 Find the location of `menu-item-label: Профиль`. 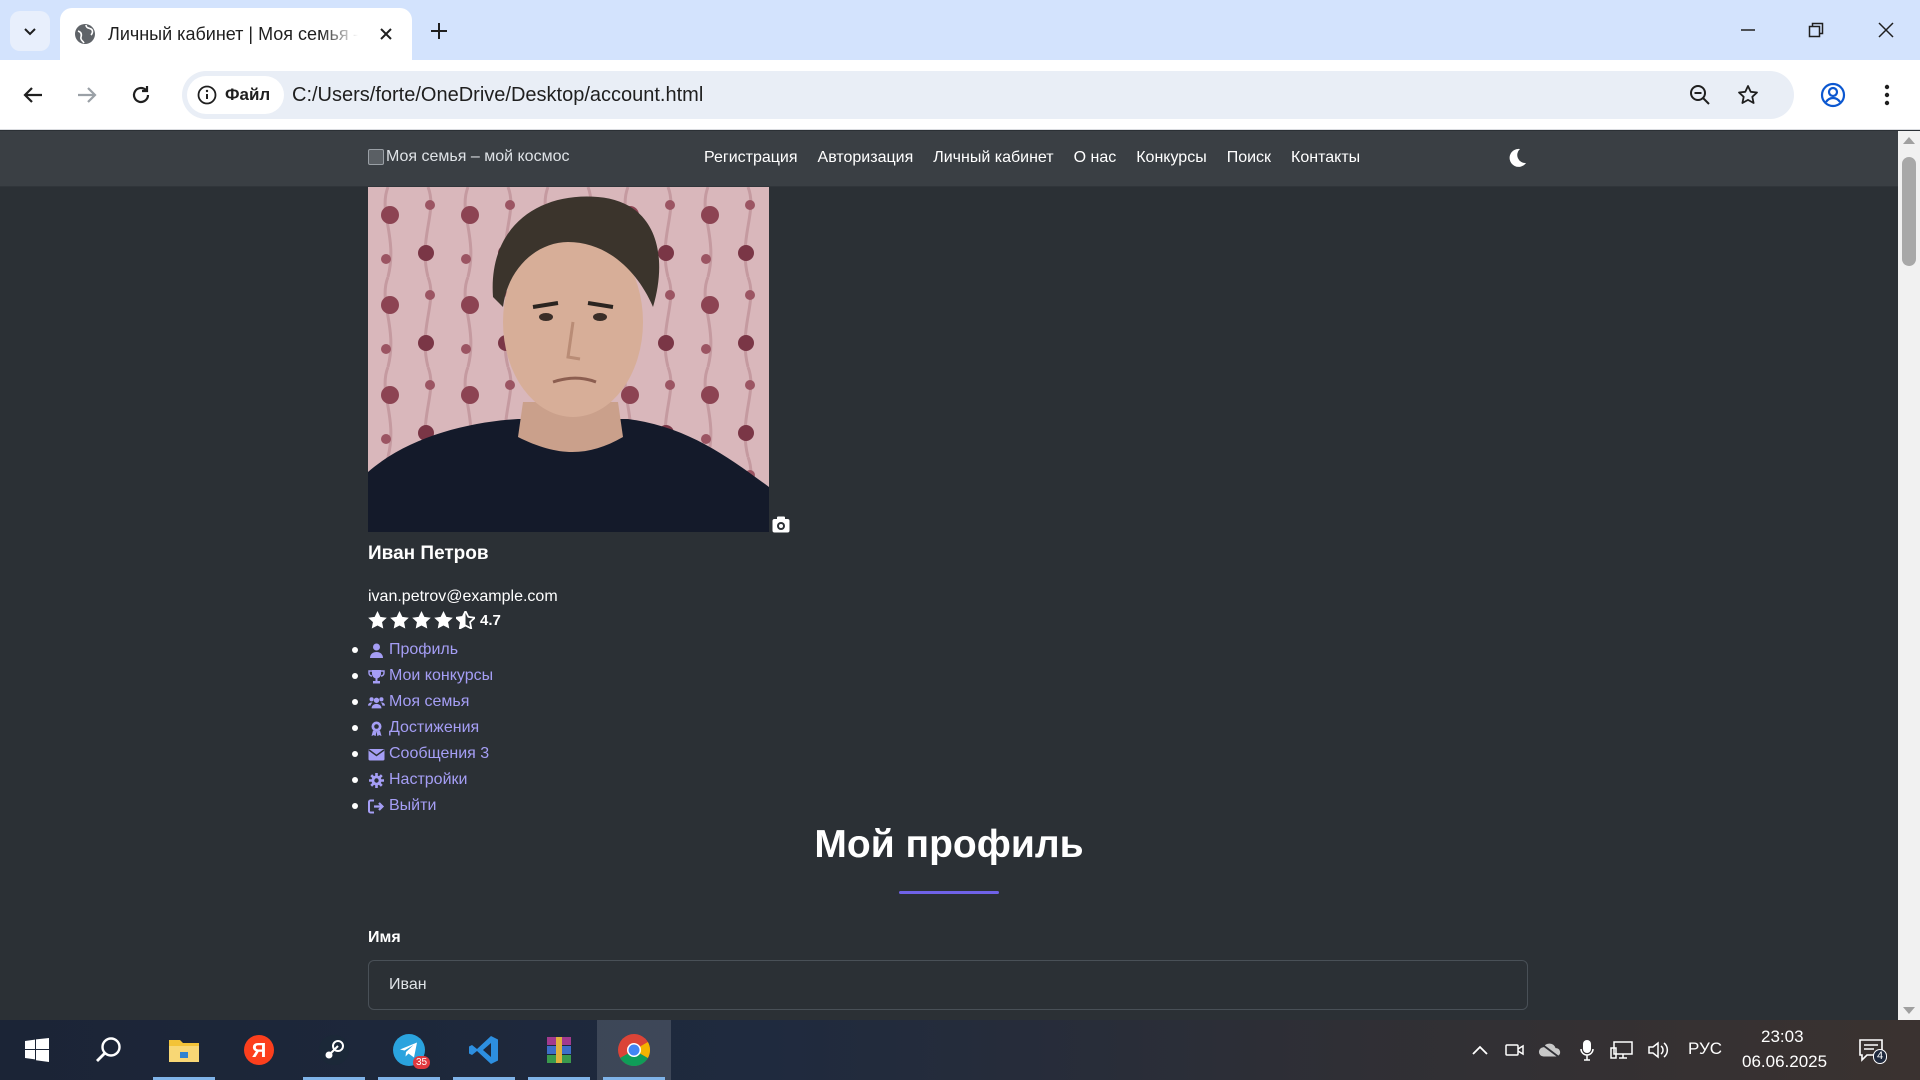

menu-item-label: Профиль is located at coordinates (424, 649).